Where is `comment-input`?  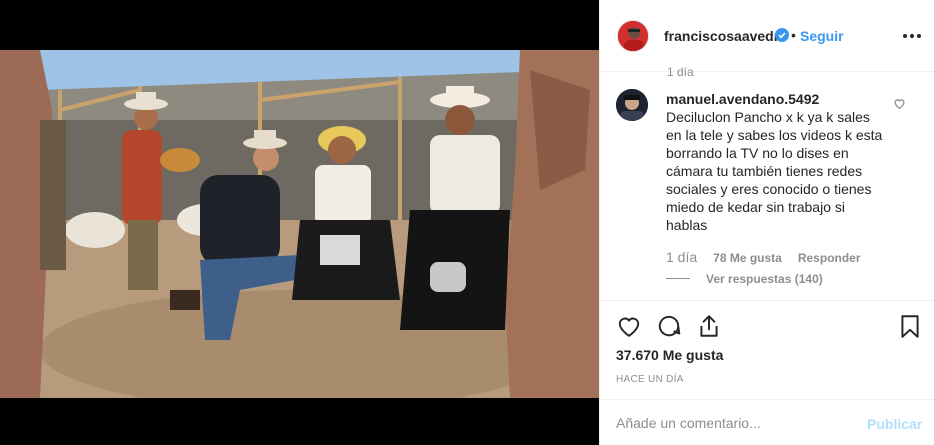 comment-input is located at coordinates (731, 423).